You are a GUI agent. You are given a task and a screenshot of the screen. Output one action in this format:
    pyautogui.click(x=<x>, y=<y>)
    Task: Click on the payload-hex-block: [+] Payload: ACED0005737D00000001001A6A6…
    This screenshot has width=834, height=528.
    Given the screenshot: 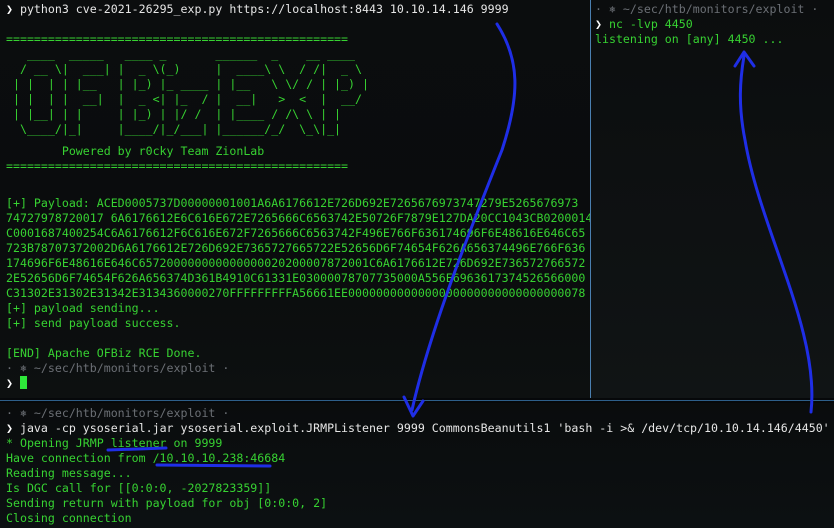 What is the action you would take?
    pyautogui.click(x=298, y=248)
    